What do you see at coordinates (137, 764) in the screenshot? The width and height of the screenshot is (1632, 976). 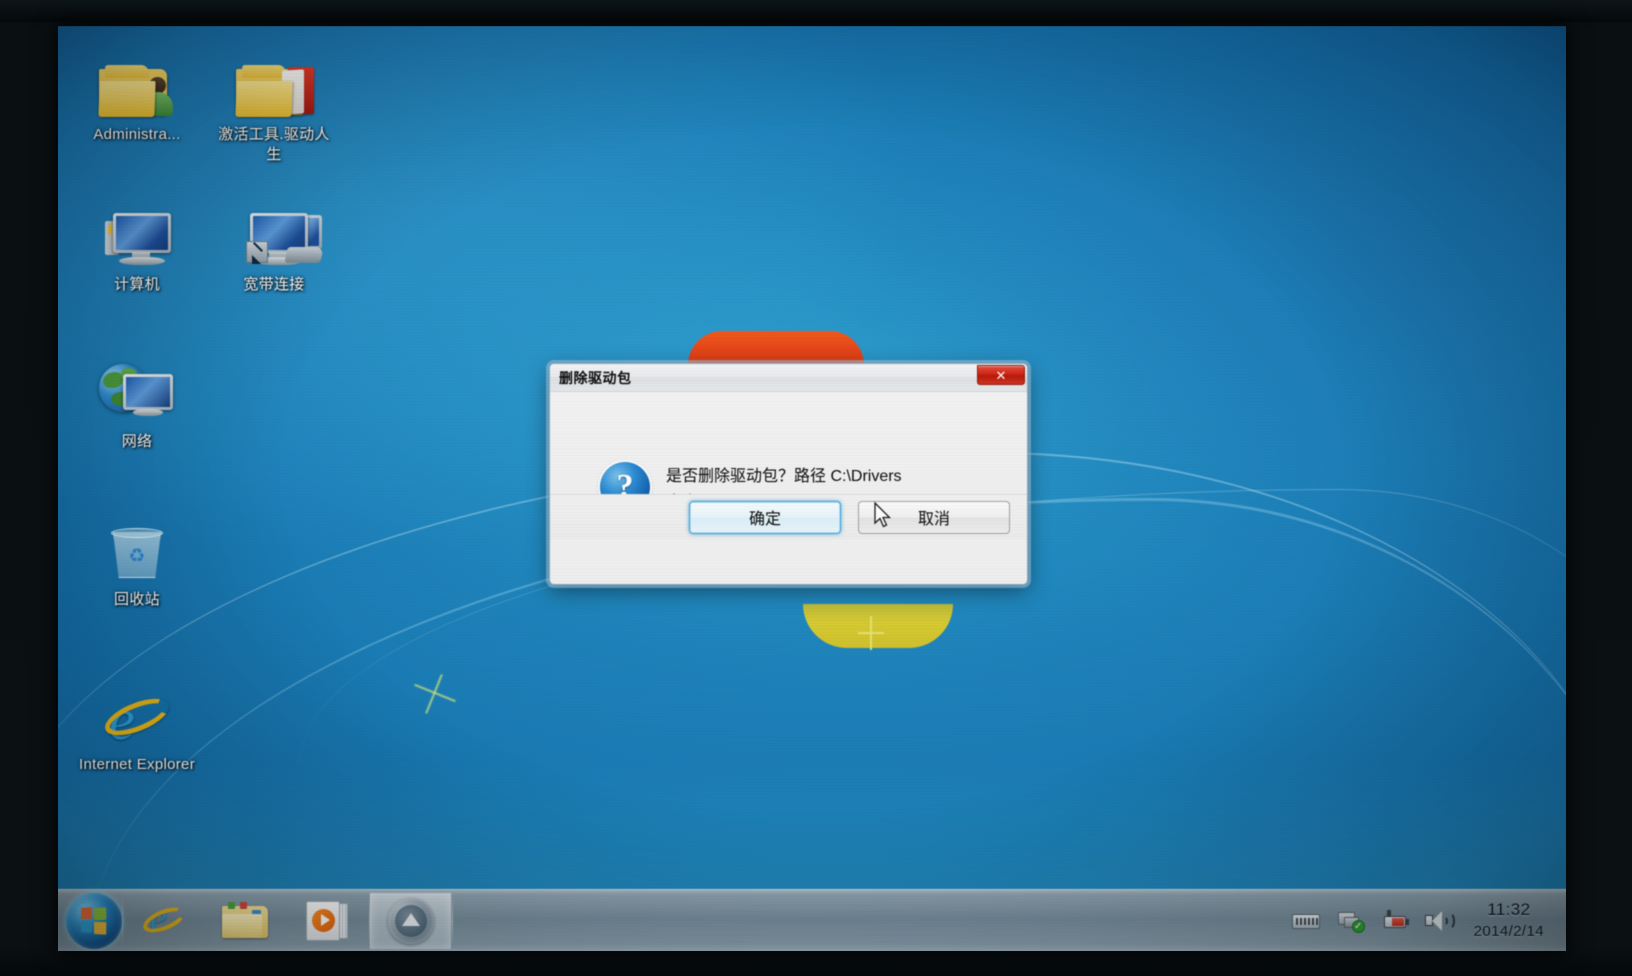 I see `desktop-icon-label: Internet Explorer` at bounding box center [137, 764].